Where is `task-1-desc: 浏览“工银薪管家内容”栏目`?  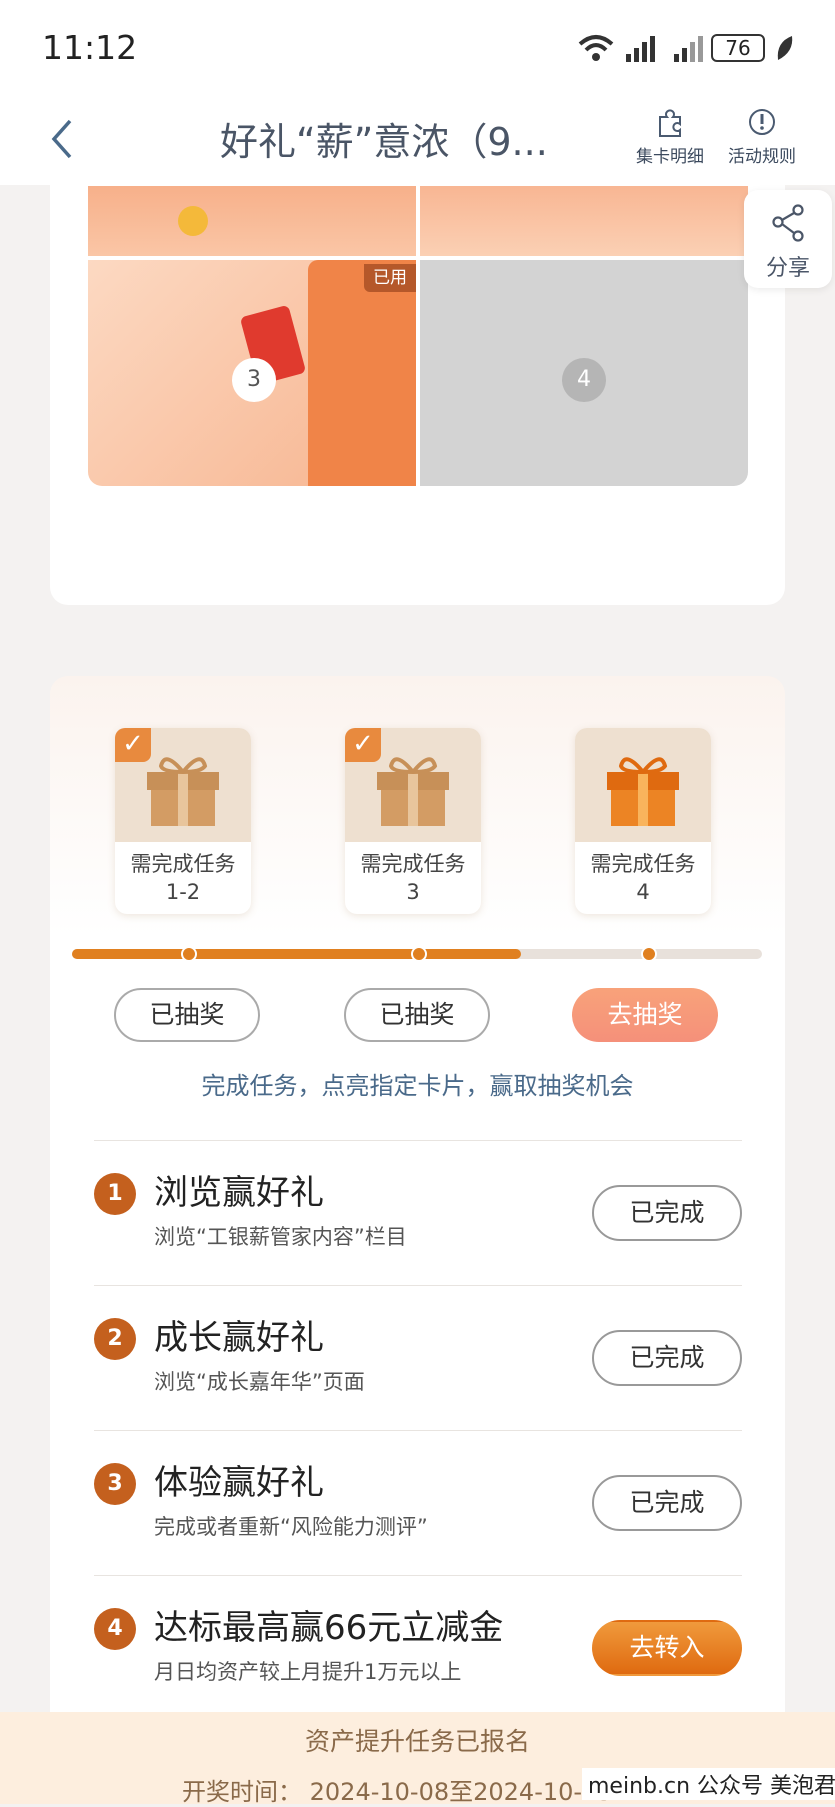 task-1-desc: 浏览“工银薪管家内容”栏目 is located at coordinates (280, 1237).